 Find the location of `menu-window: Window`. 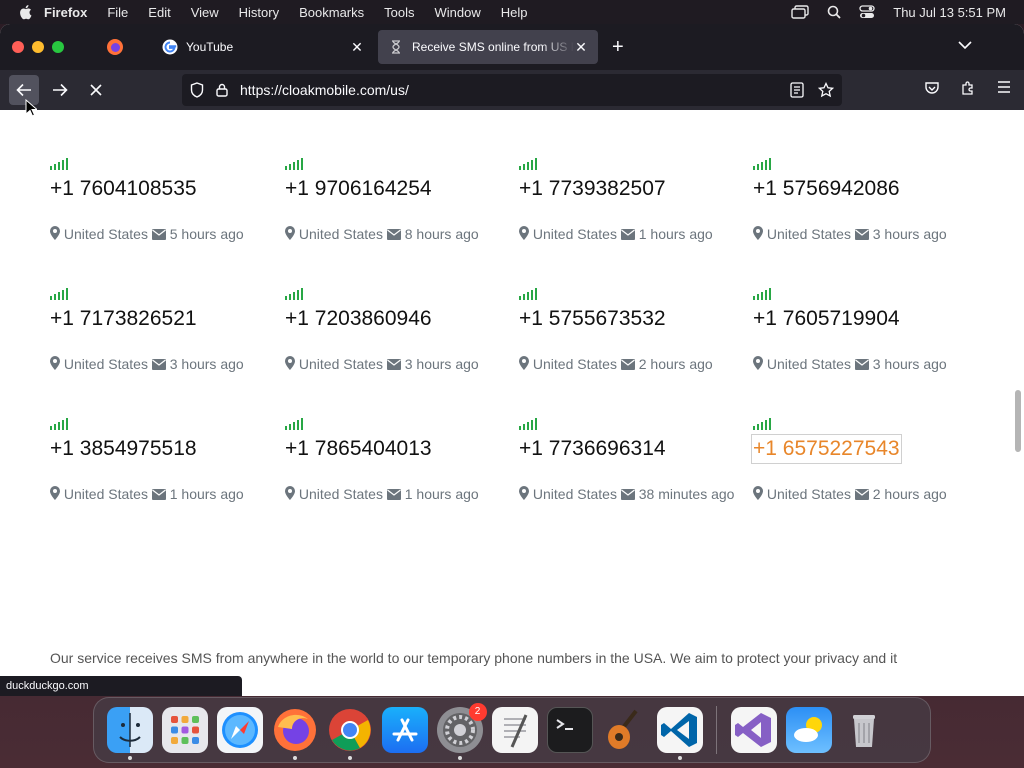

menu-window: Window is located at coordinates (458, 12).